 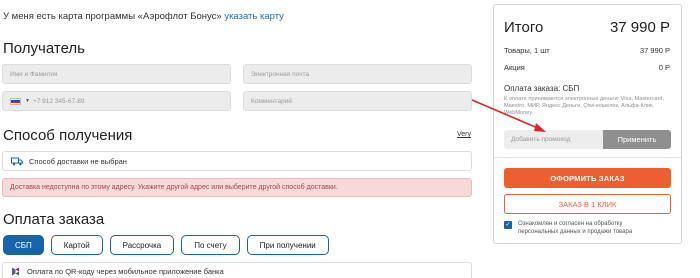 What do you see at coordinates (116, 74) in the screenshot?
I see `name-field: Имя и Фамилия` at bounding box center [116, 74].